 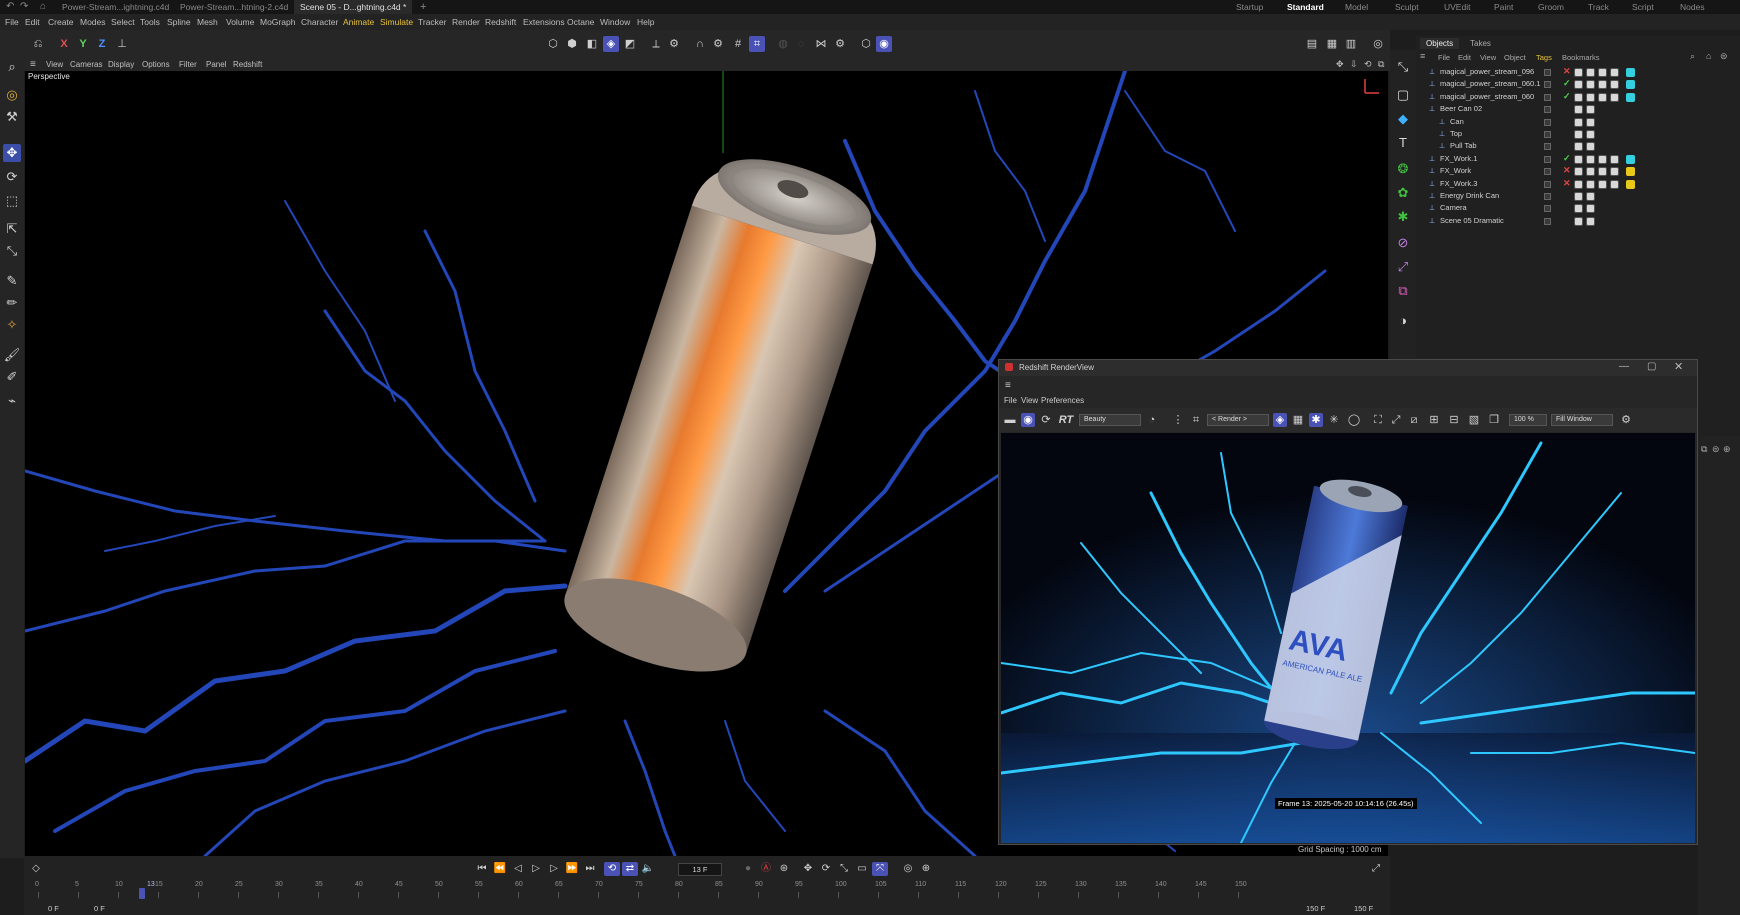 What do you see at coordinates (1488, 57) in the screenshot?
I see `objects-menu-view: View` at bounding box center [1488, 57].